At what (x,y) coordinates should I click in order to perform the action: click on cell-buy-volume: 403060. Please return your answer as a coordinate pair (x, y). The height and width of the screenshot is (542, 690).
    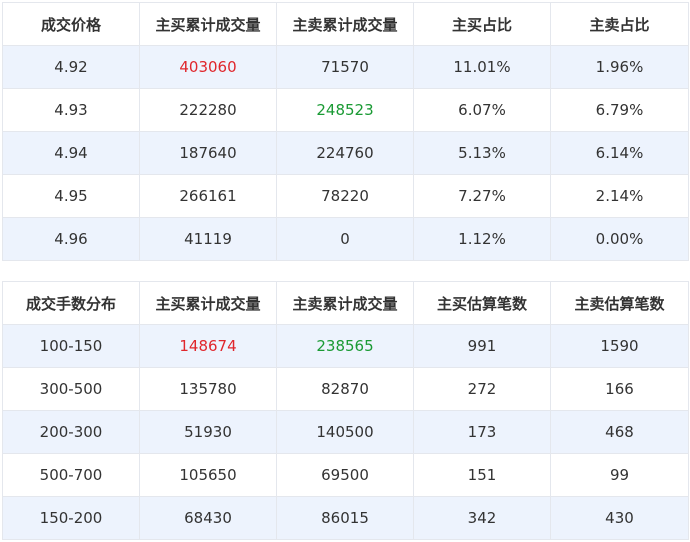
    Looking at the image, I should click on (208, 67).